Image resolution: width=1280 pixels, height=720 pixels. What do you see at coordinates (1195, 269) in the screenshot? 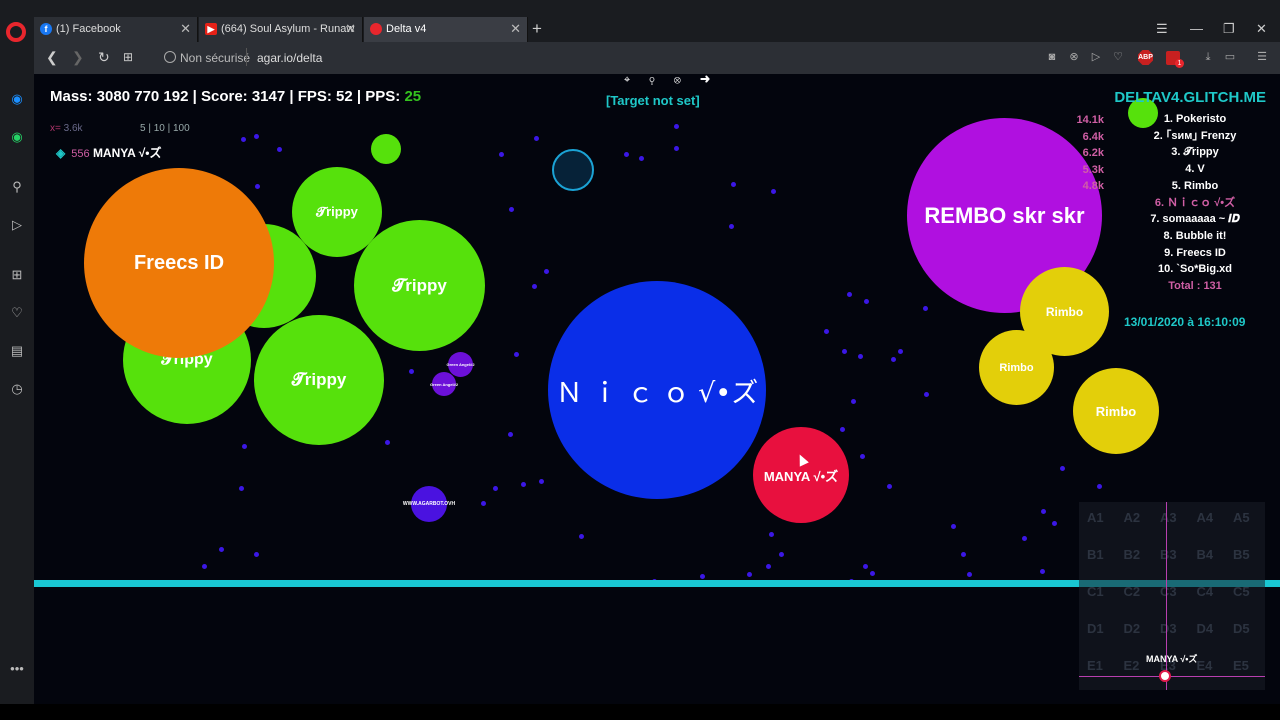
I see `leaderboard-entry: 10. `So*Big.xd` at bounding box center [1195, 269].